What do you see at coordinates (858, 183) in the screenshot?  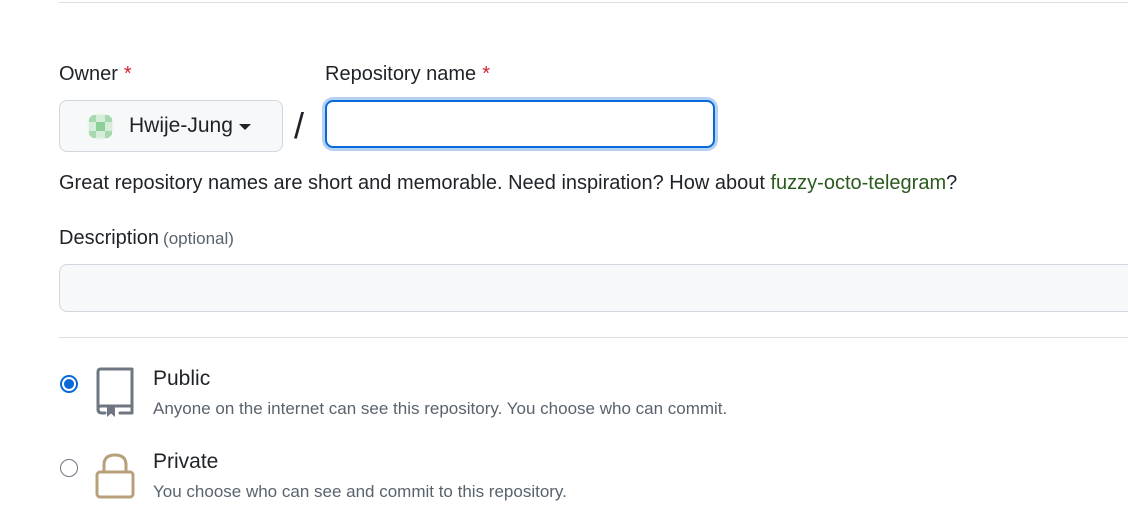 I see `name-suggestion-link: fuzzy-octo-telegram` at bounding box center [858, 183].